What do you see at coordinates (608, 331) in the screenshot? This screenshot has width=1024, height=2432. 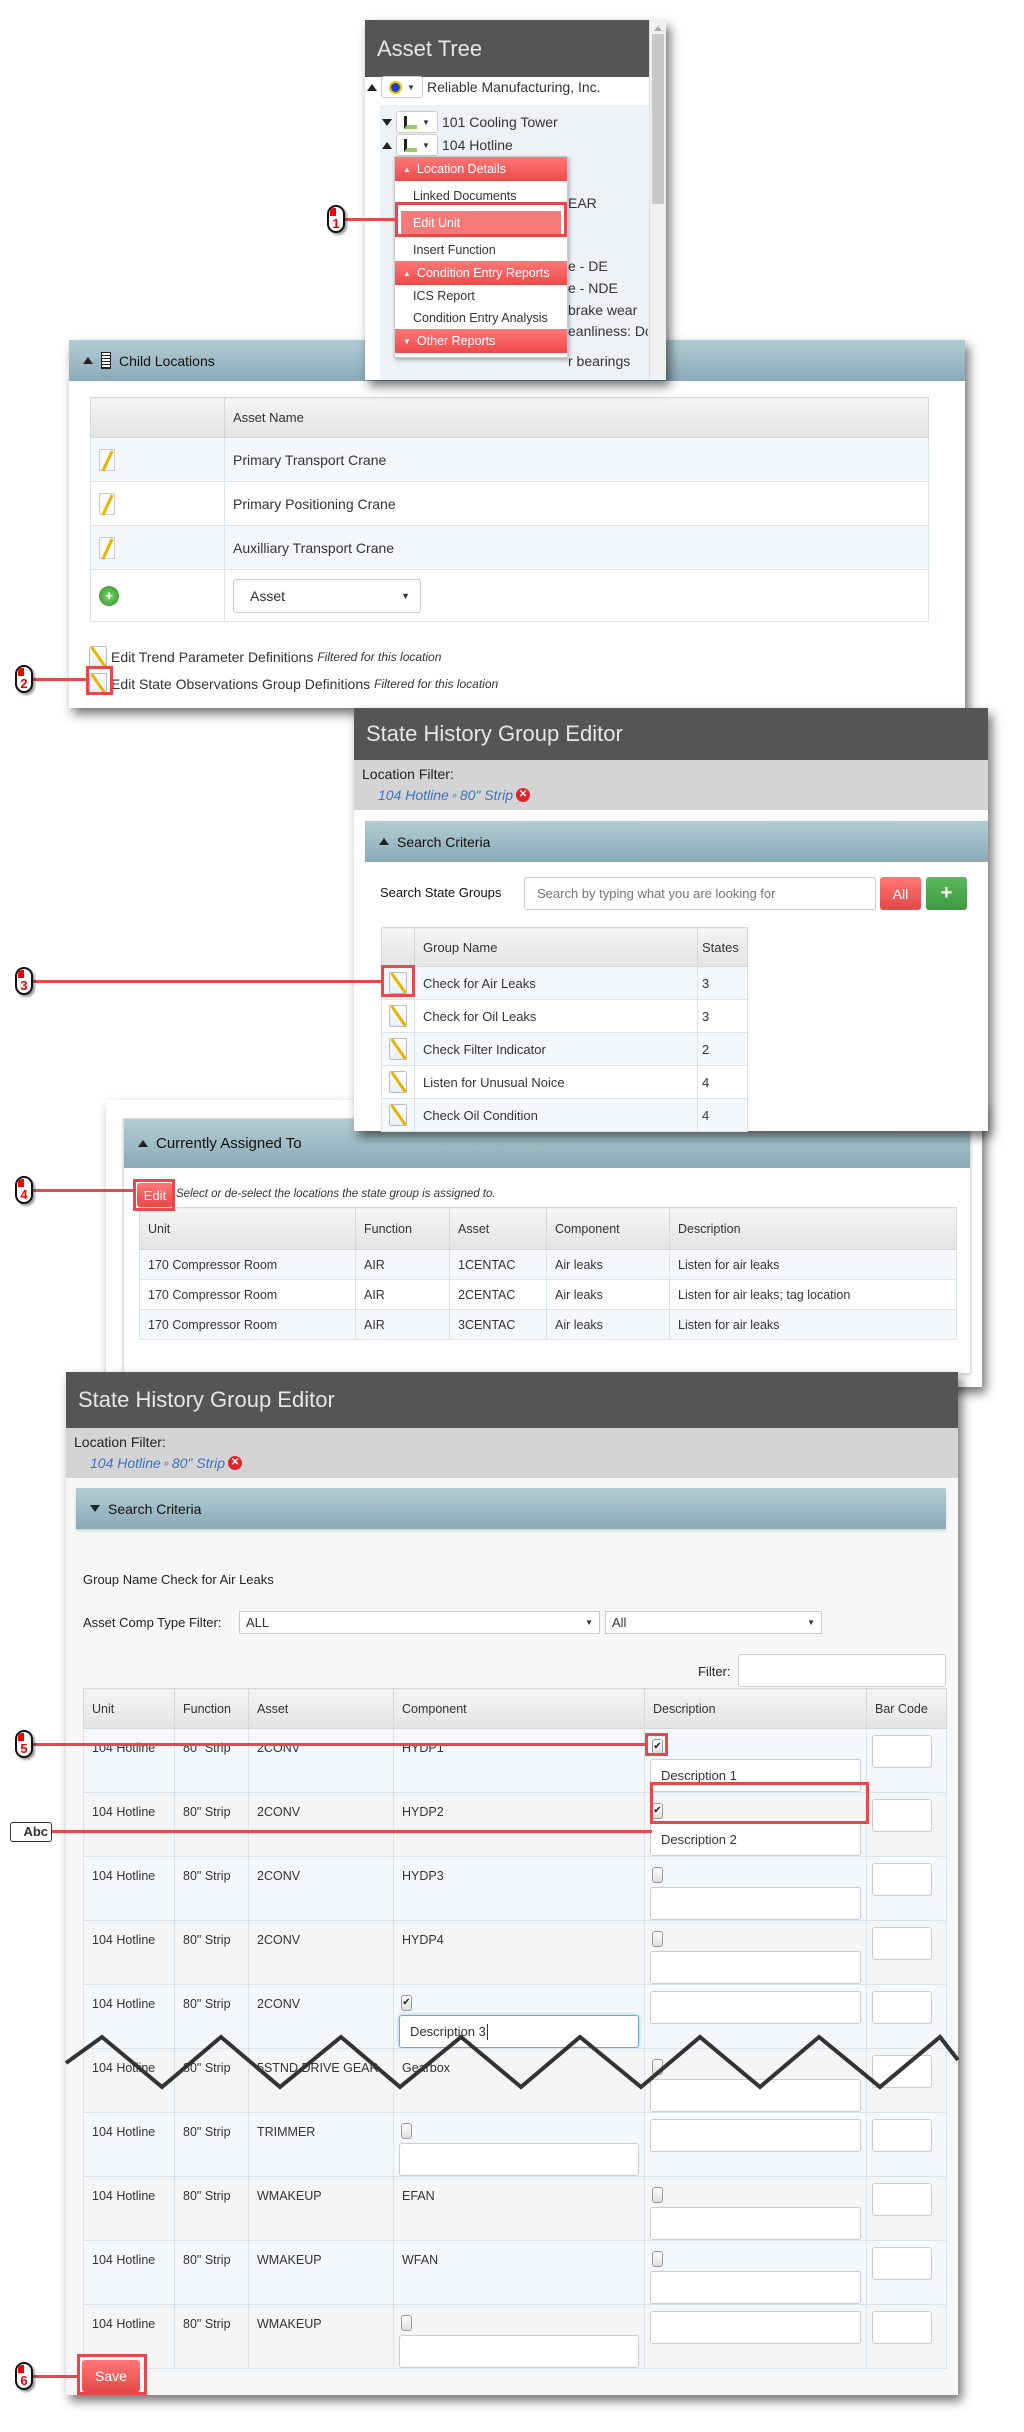 I see `tree-node-label: eanliness: Do` at bounding box center [608, 331].